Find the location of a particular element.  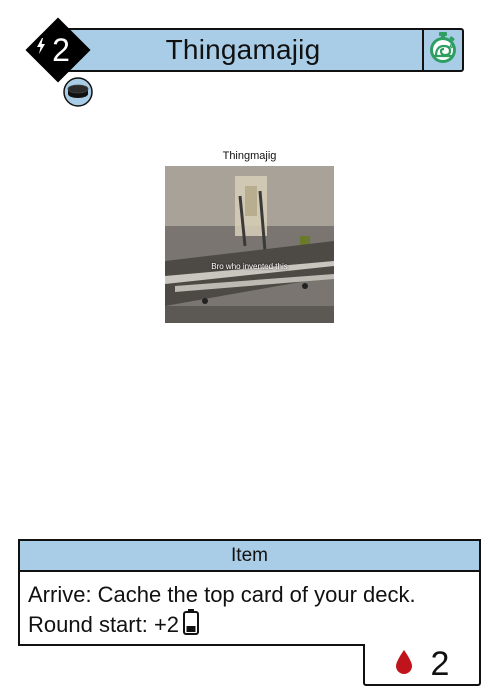

rules-line-round-start-text: Round start: +2 is located at coordinates (104, 624).